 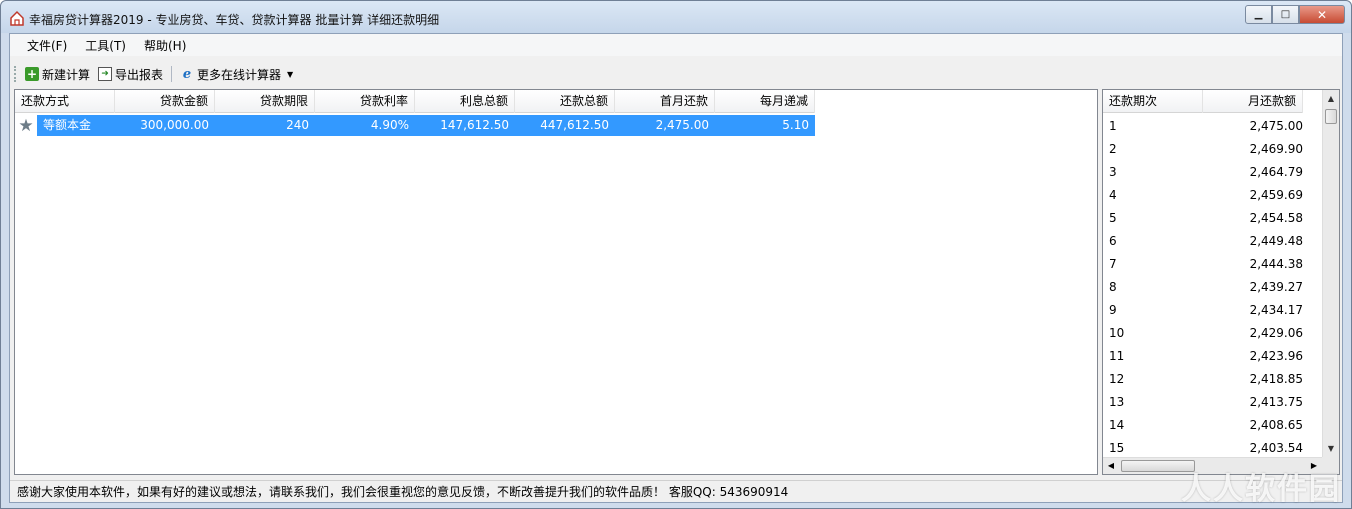 I want to click on period-cell: 2, so click(x=1113, y=149).